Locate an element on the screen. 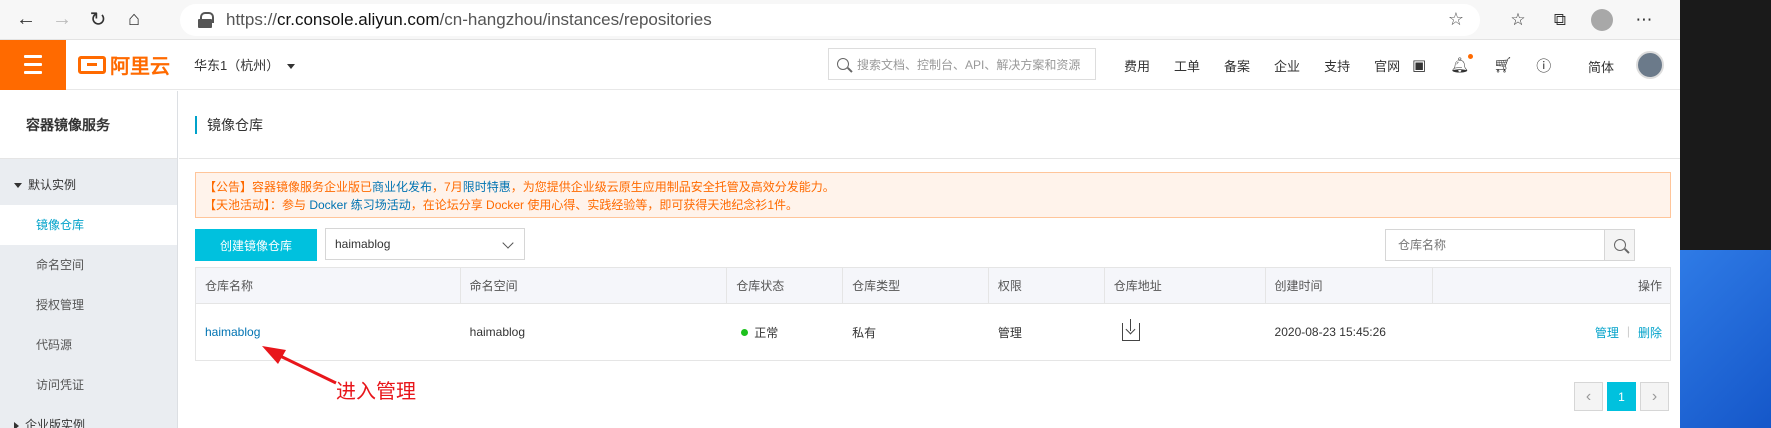 The image size is (1771, 428). topbar-link-enterprise: 企业 is located at coordinates (1287, 65).